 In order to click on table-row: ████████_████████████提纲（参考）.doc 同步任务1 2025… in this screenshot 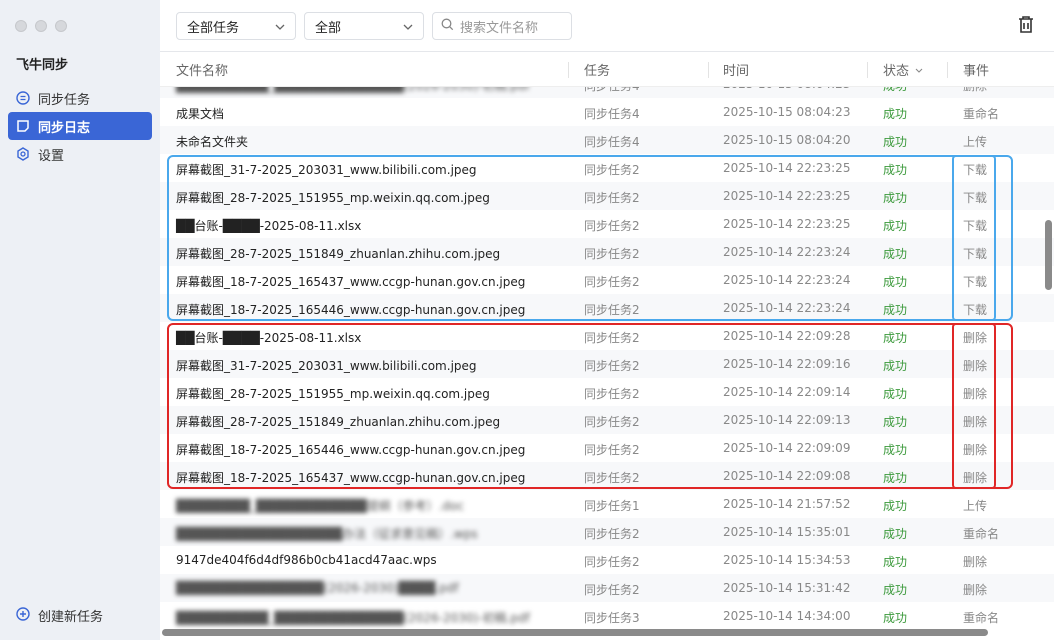, I will do `click(607, 504)`.